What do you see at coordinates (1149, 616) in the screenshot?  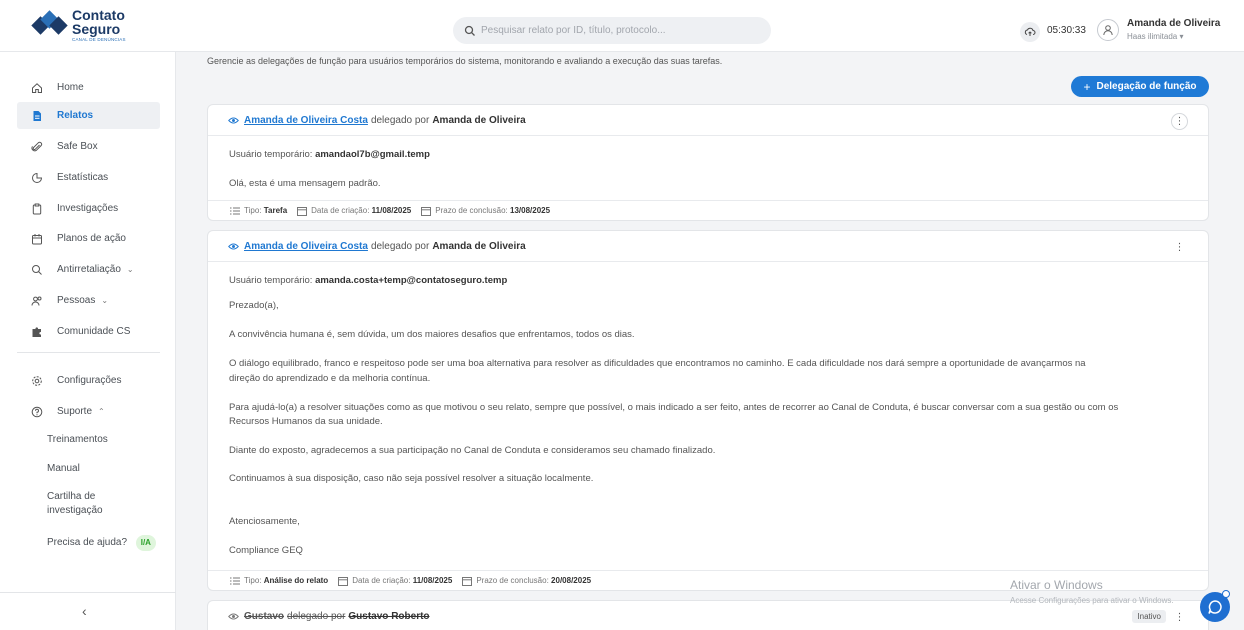 I see `status-badge: Inativo` at bounding box center [1149, 616].